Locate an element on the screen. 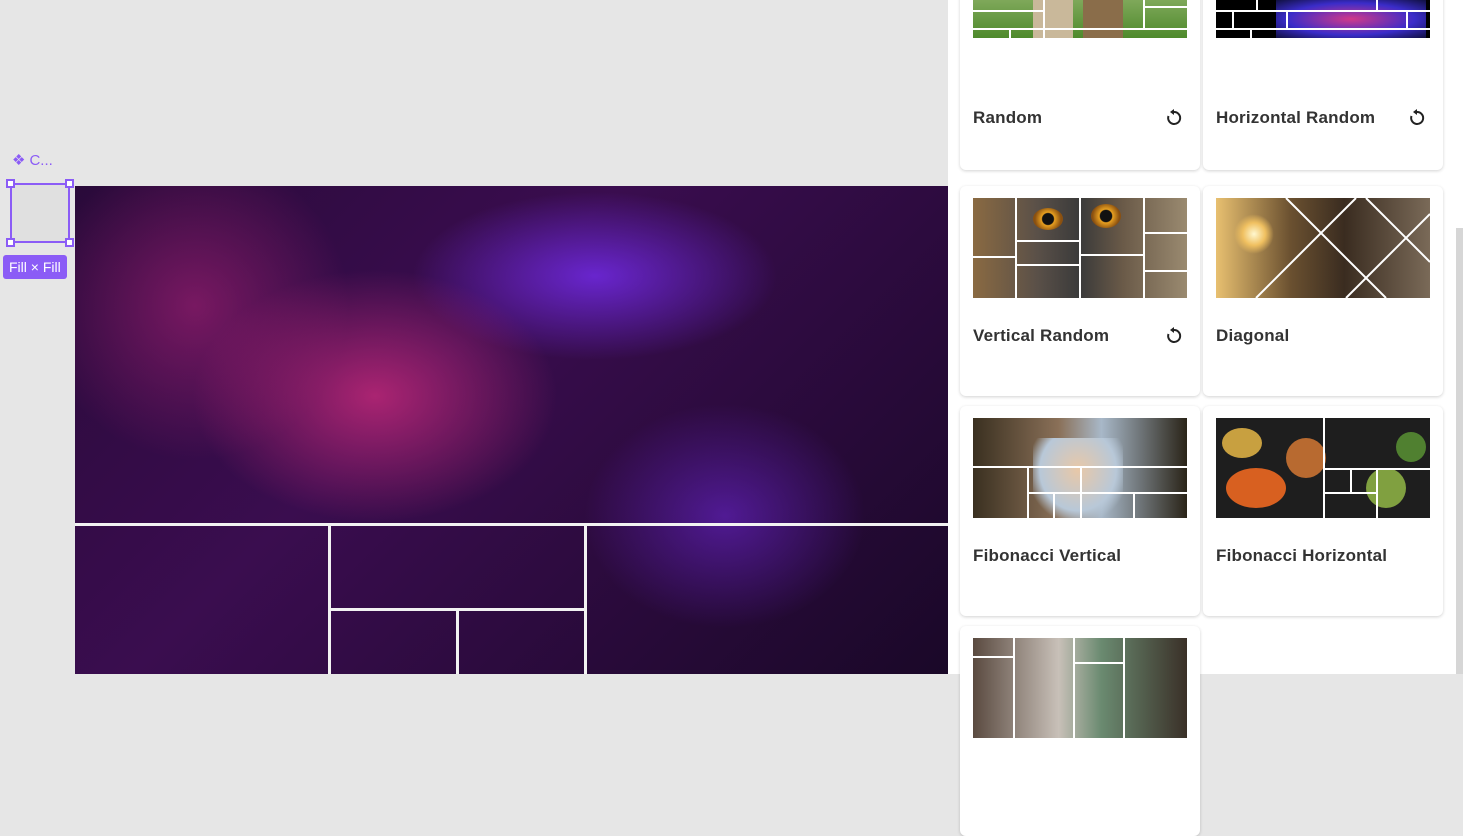  layout-card-label: Vertical Random is located at coordinates (1041, 335).